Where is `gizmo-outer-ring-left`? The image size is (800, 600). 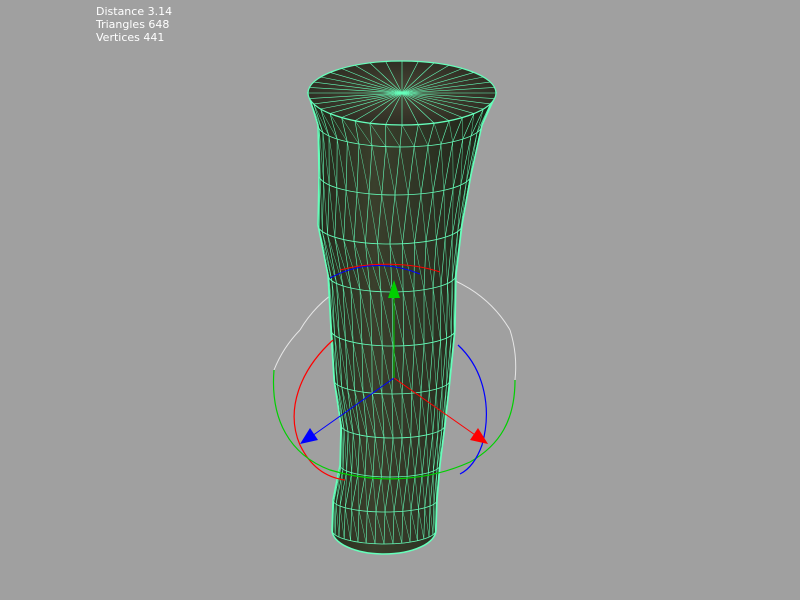
gizmo-outer-ring-left is located at coordinates (287, 350).